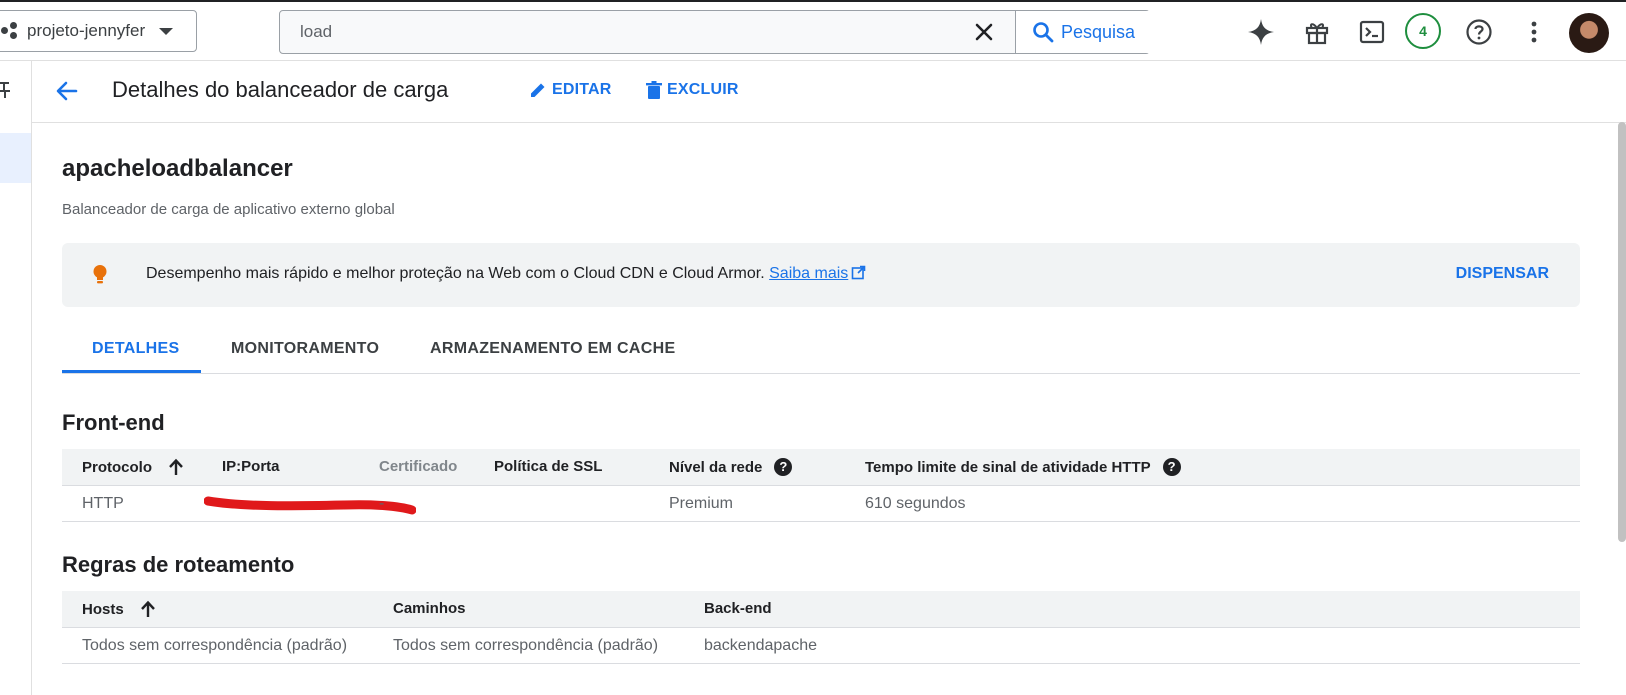  I want to click on cell-protocol: HTTP, so click(103, 503).